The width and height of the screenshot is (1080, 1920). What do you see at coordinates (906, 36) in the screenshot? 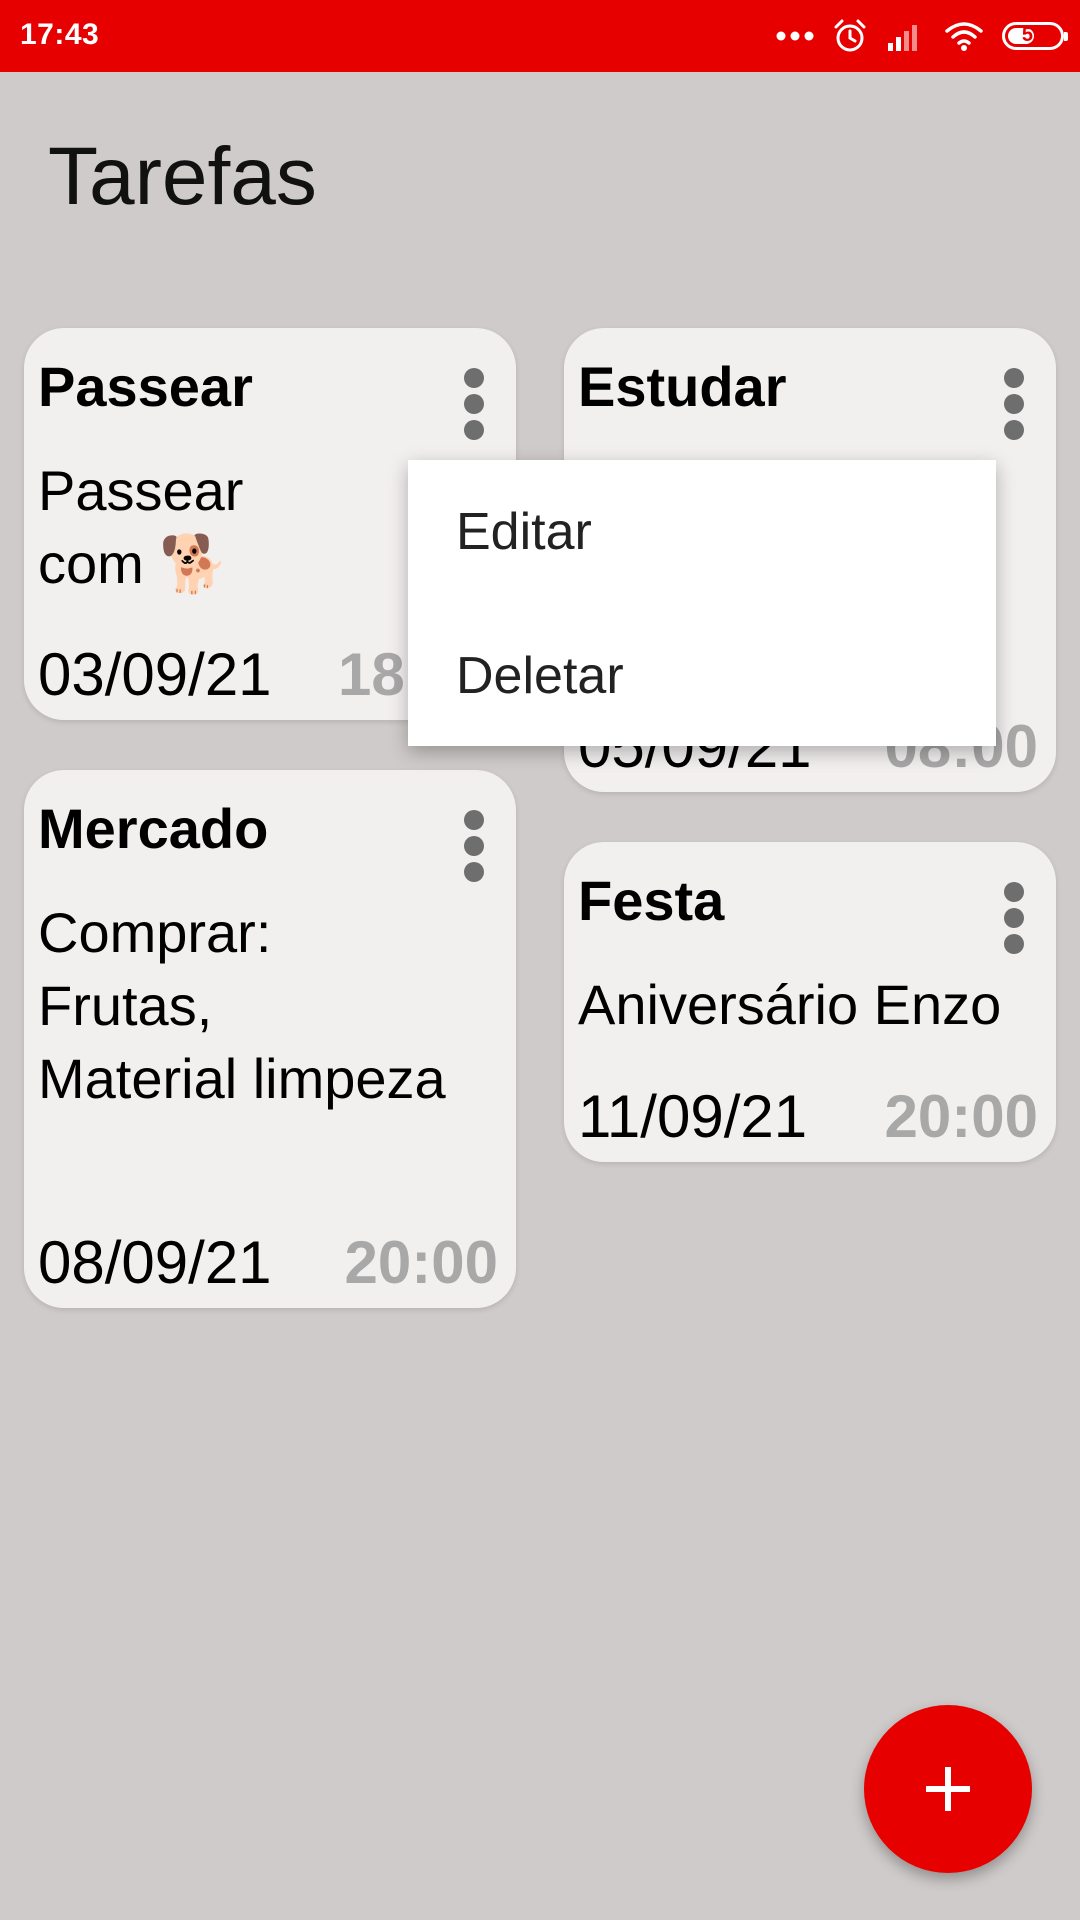
I see `signal-icon` at bounding box center [906, 36].